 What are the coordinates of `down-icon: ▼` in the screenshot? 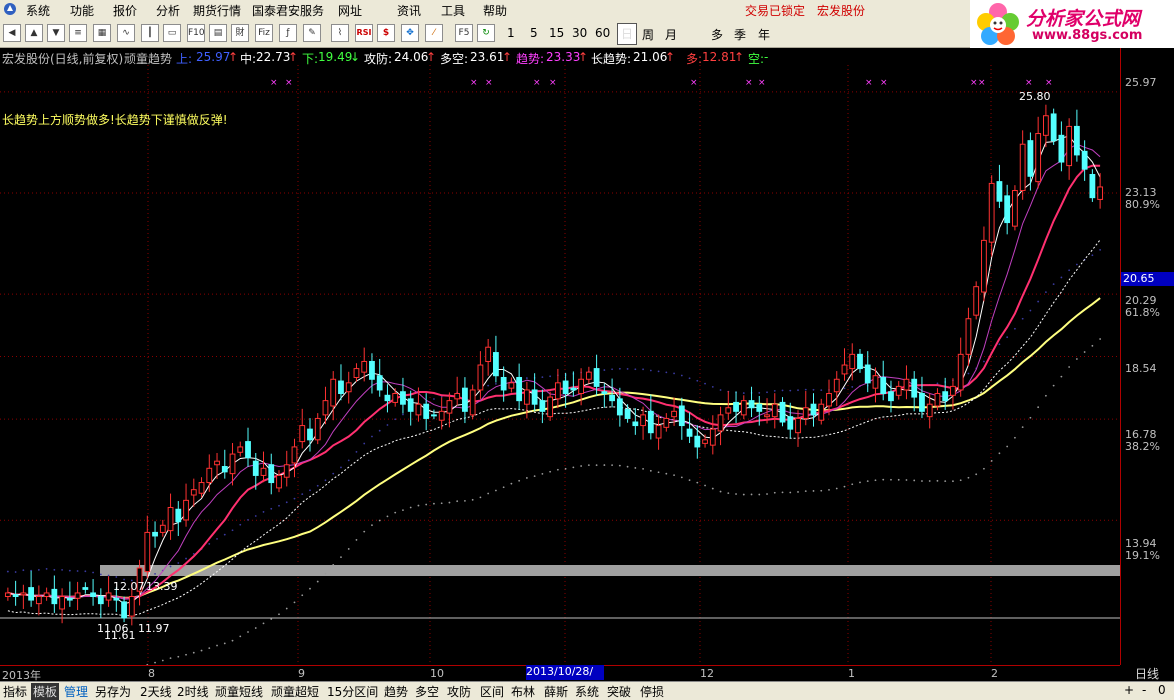 It's located at (56, 33).